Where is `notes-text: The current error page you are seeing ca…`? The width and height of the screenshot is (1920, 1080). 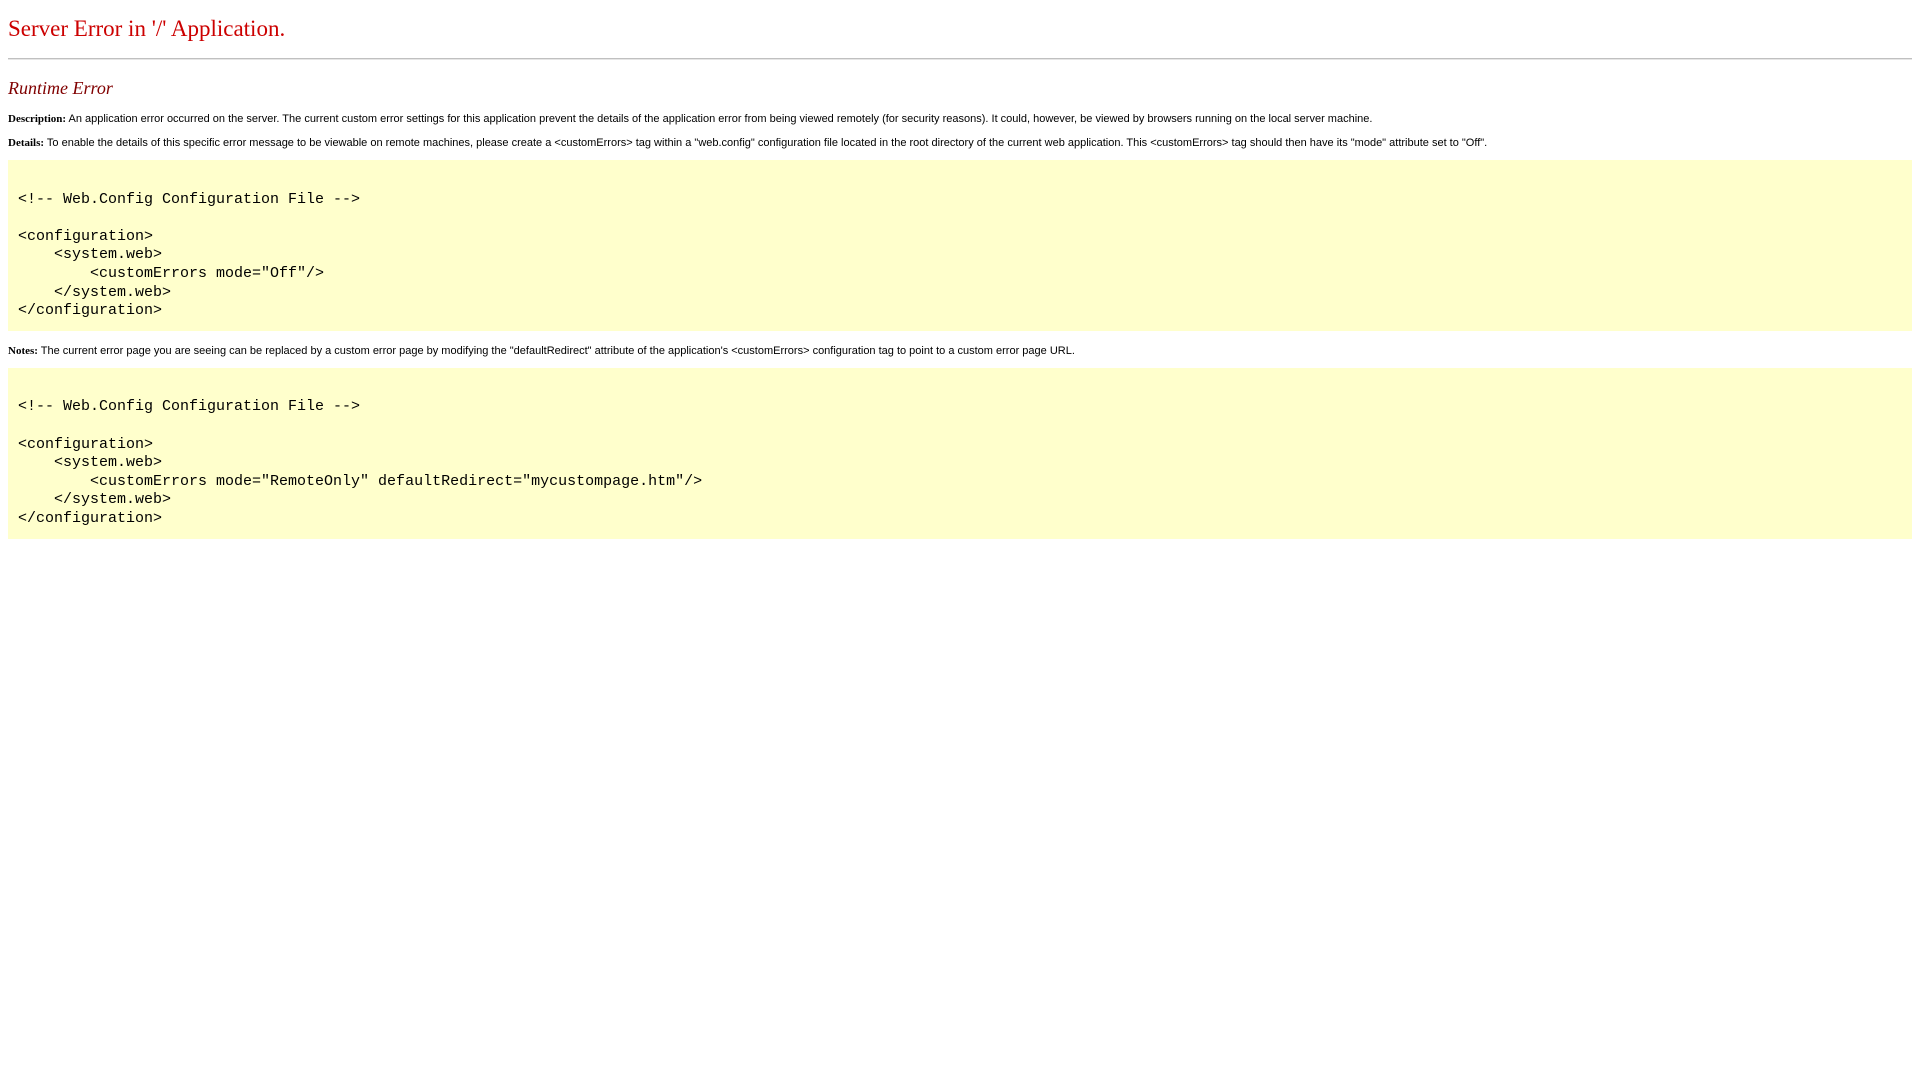 notes-text: The current error page you are seeing ca… is located at coordinates (557, 350).